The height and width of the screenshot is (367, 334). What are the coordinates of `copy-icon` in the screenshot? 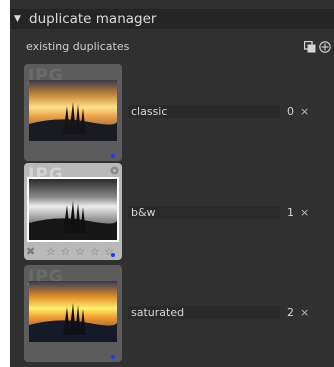 It's located at (310, 47).